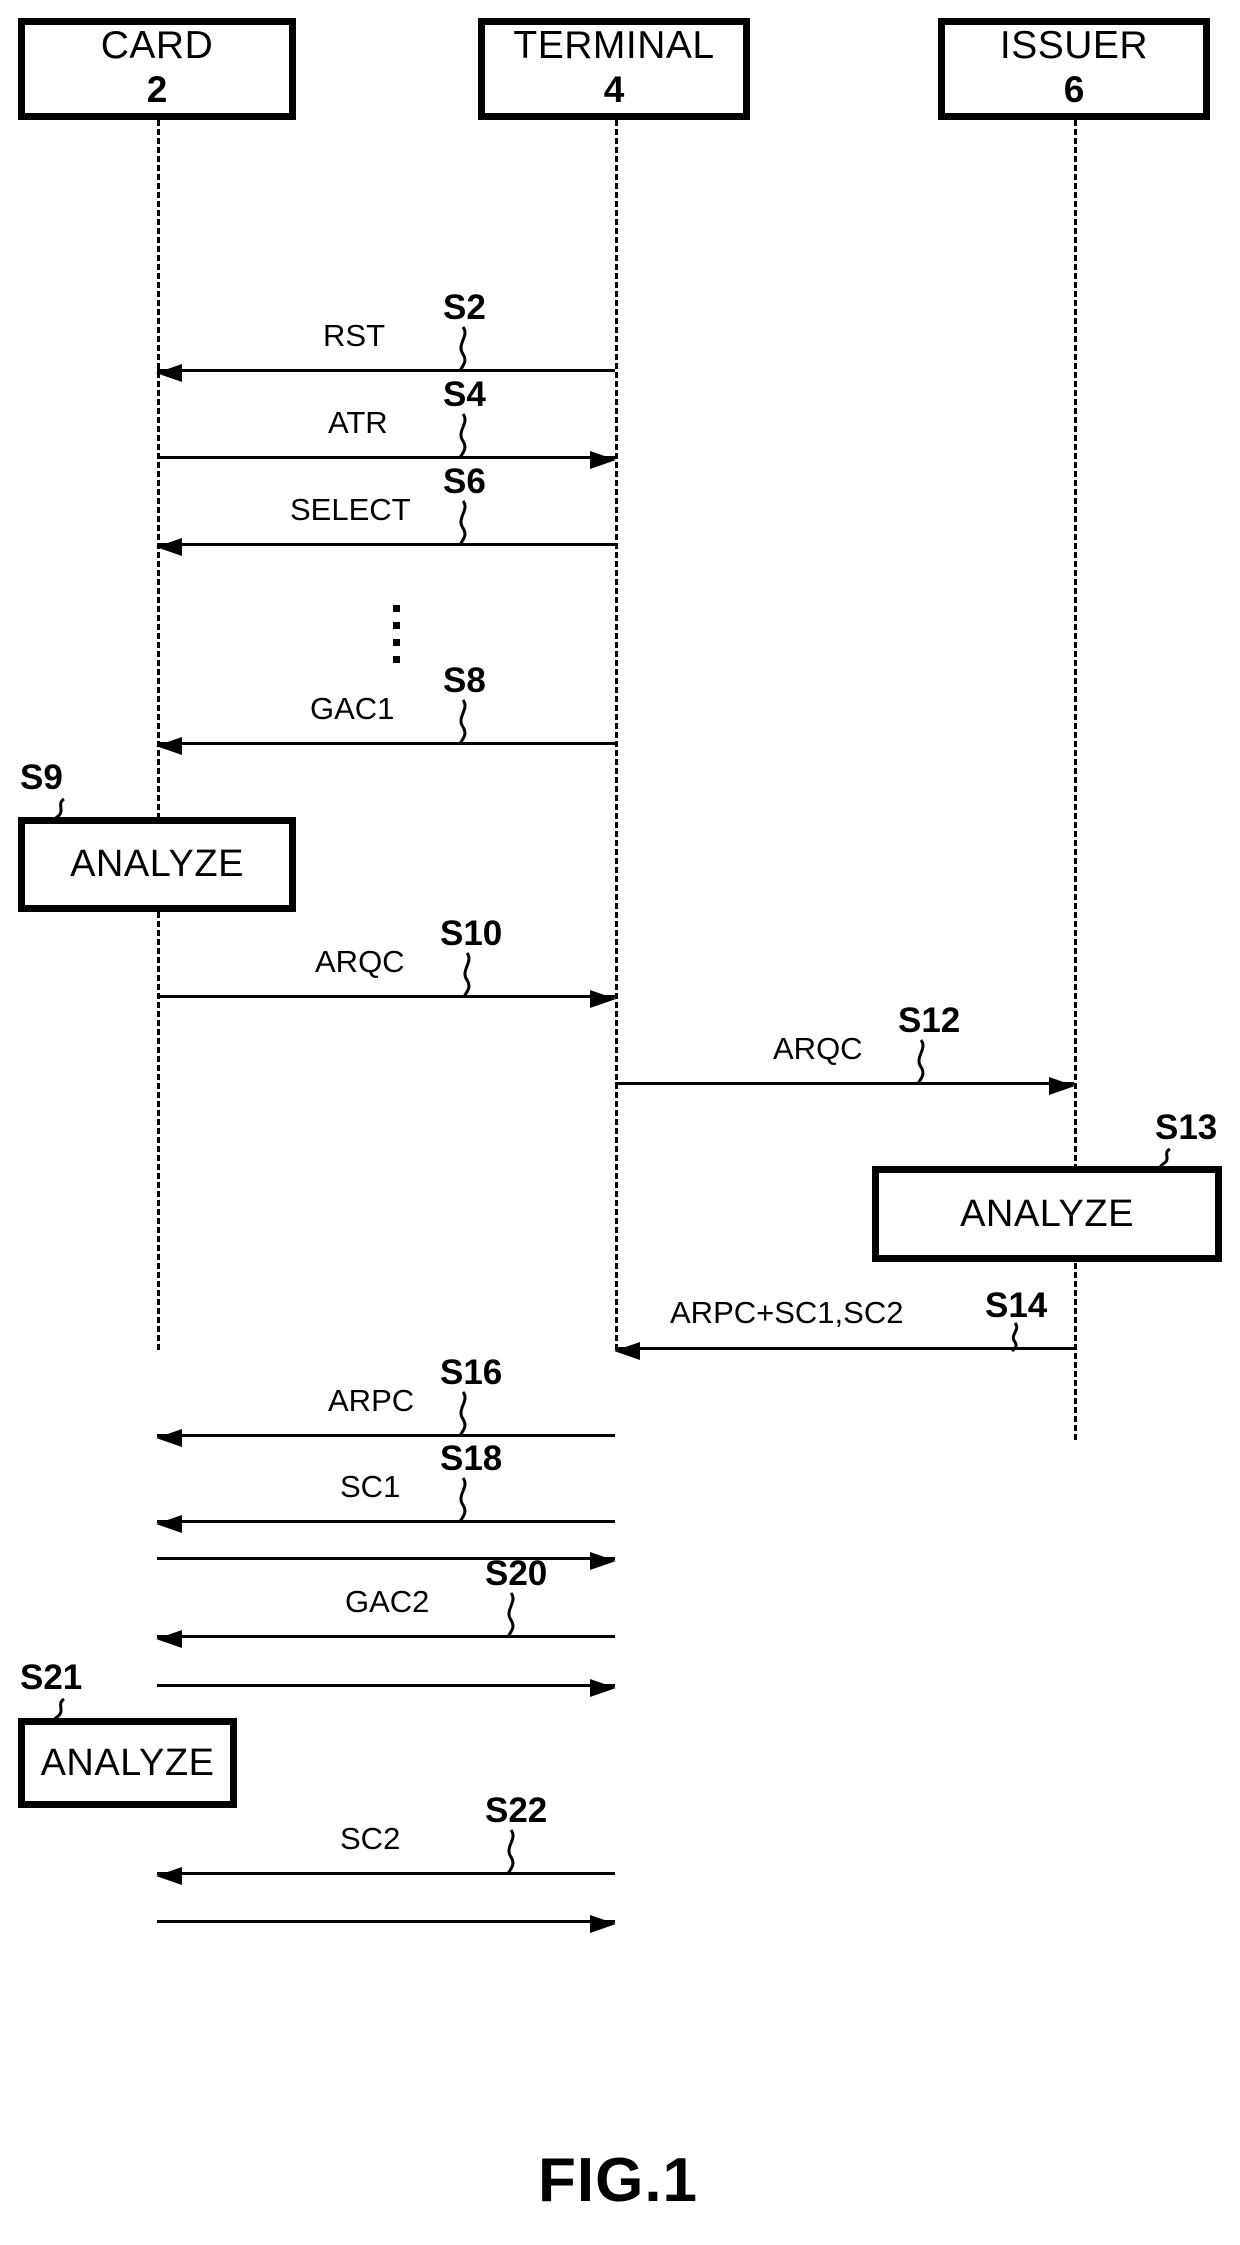  I want to click on actor-name-terminal: TERMINAL, so click(614, 46).